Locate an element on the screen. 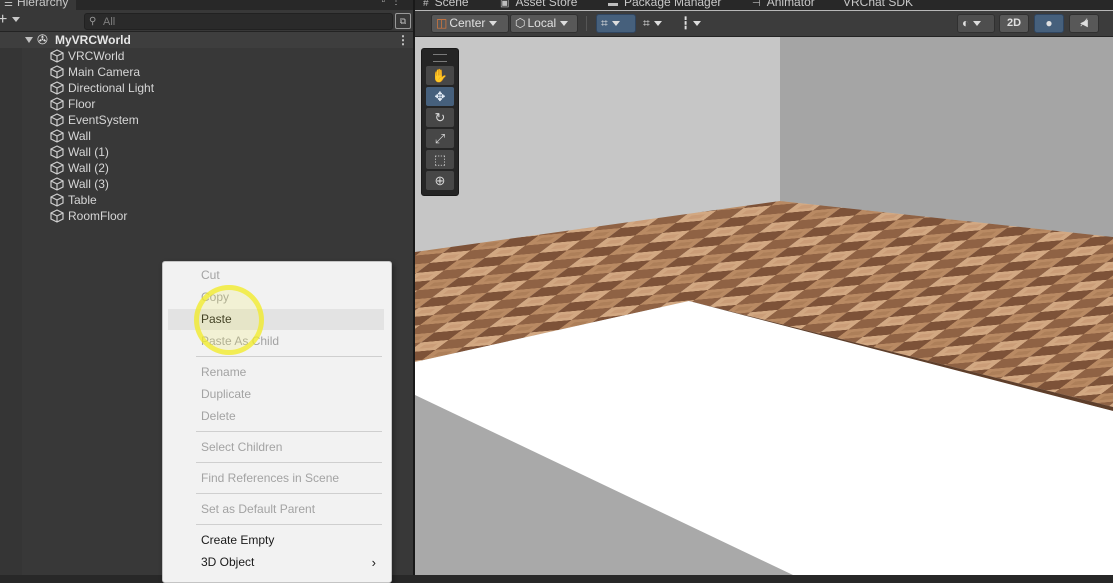 Image resolution: width=1113 pixels, height=583 pixels. scene-root-row: ✇ MyVRCWorld ⋮ is located at coordinates (206, 40).